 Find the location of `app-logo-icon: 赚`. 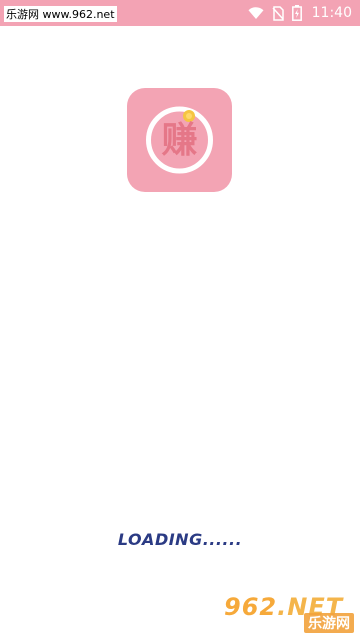

app-logo-icon: 赚 is located at coordinates (179, 140).